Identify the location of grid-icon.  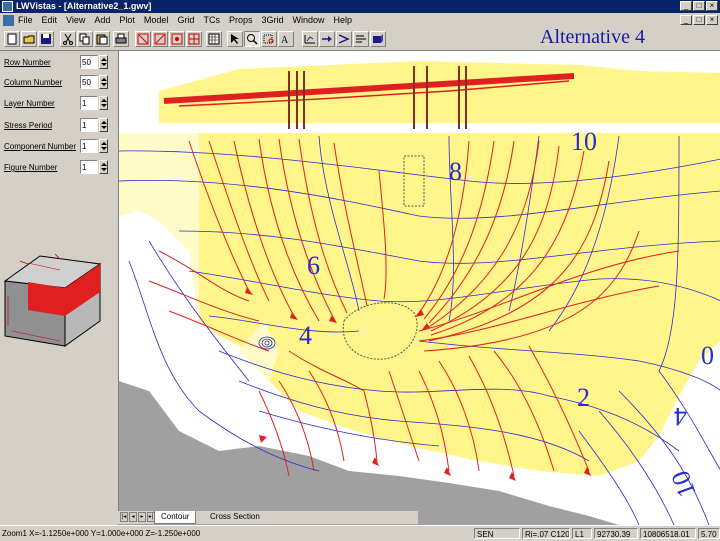
(214, 39).